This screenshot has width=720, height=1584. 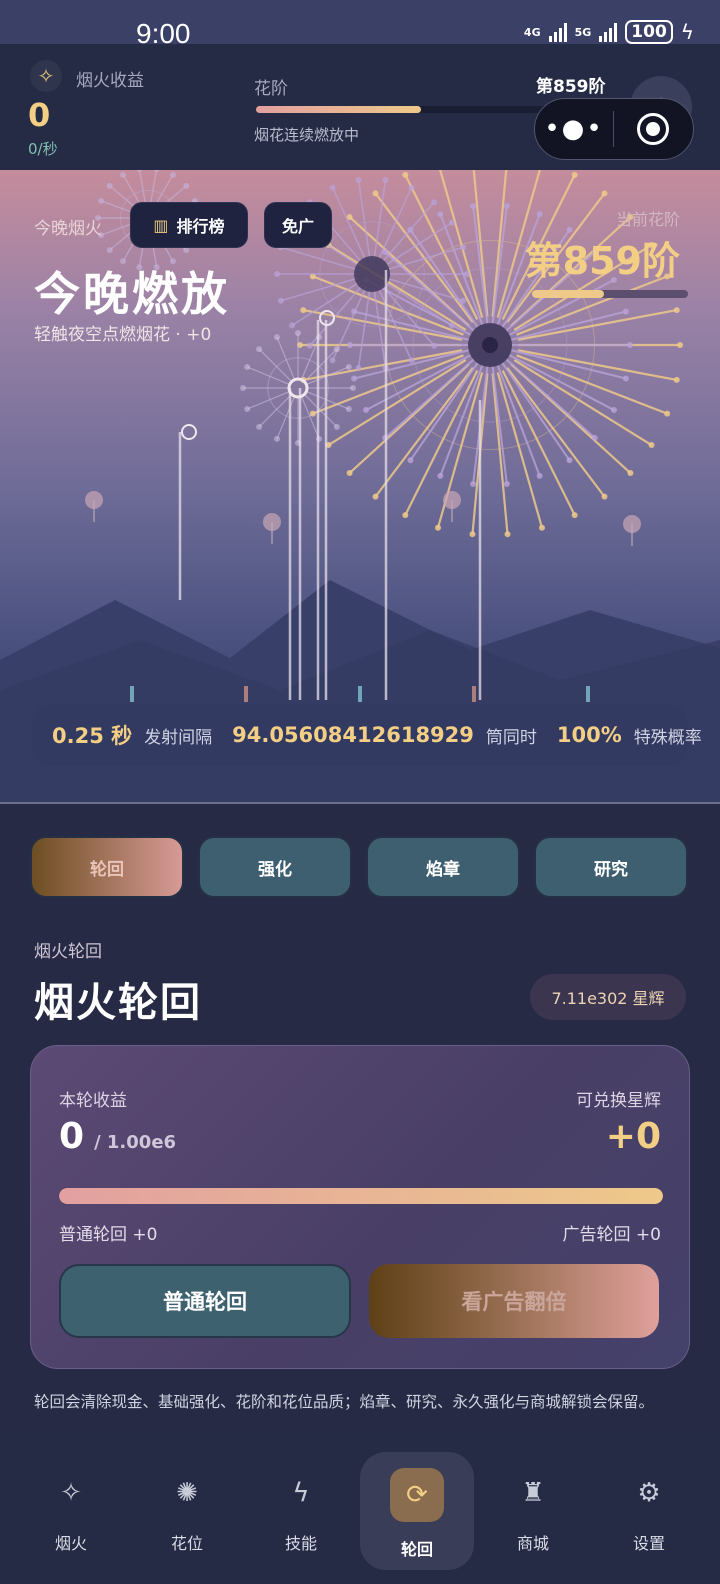 I want to click on income-rate: 0/秒, so click(x=43, y=149).